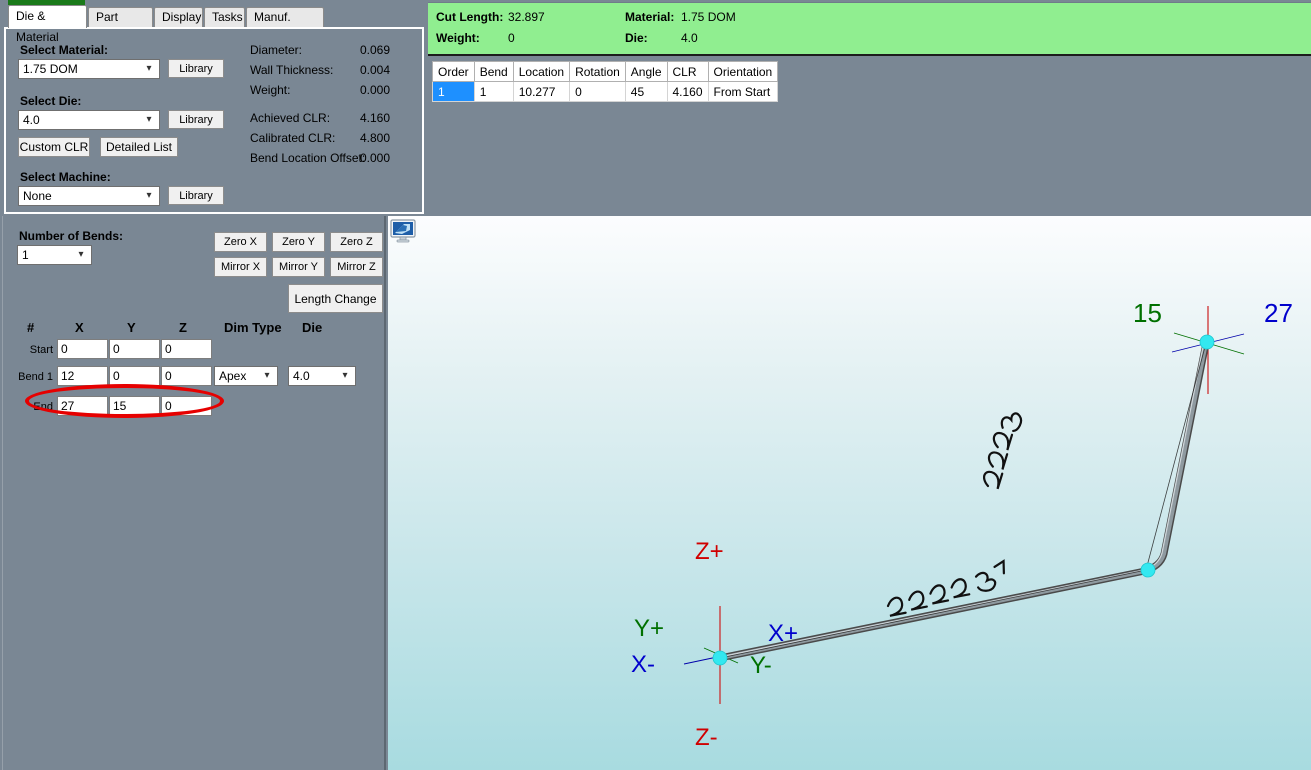 This screenshot has width=1311, height=770. Describe the element at coordinates (1148, 570) in the screenshot. I see `bend-node` at that location.